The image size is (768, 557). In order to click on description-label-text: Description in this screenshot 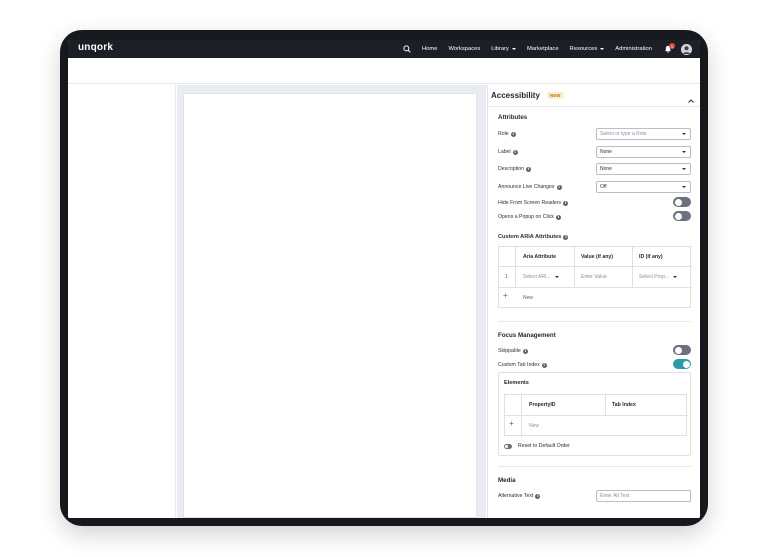, I will do `click(511, 169)`.